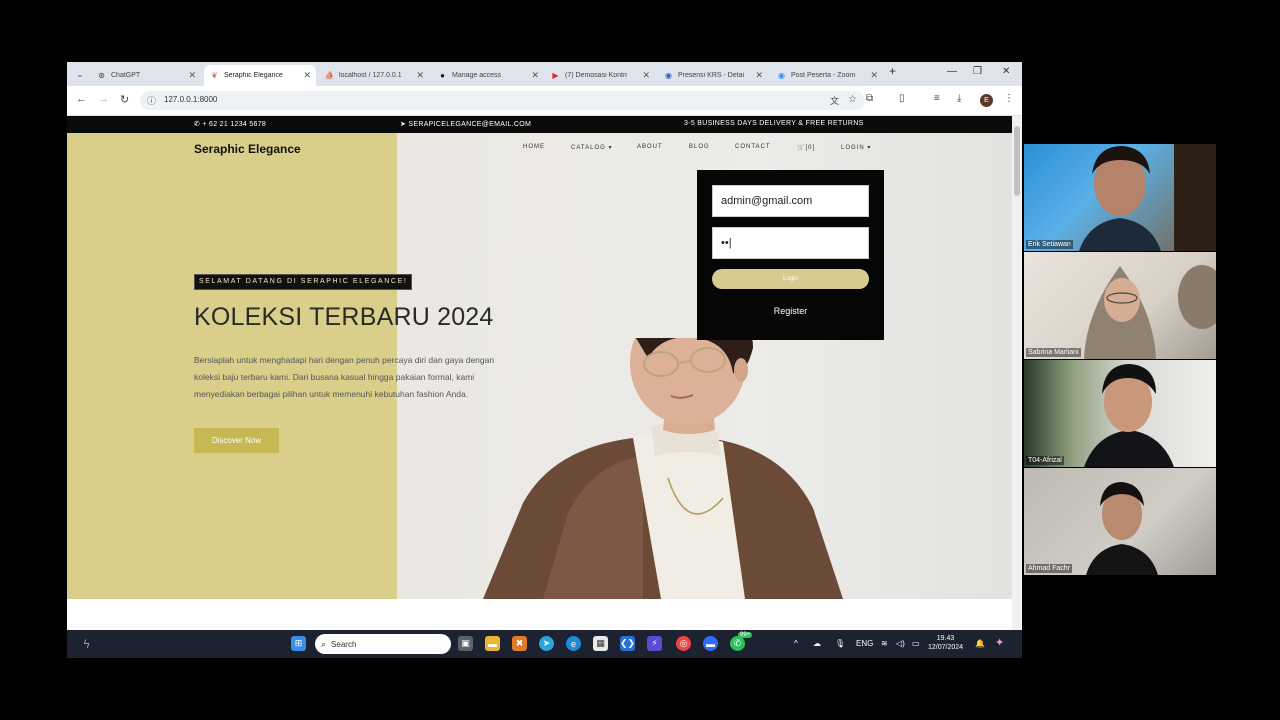  Describe the element at coordinates (329, 75) in the screenshot. I see `phpmyadmin-icon: ⛵` at that location.